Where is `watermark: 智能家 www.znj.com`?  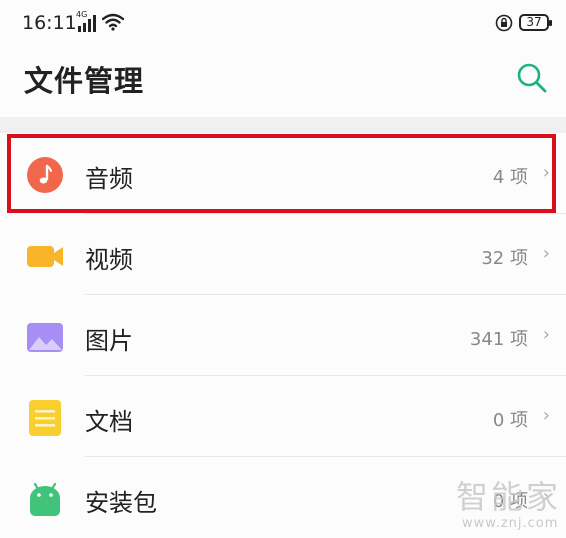 watermark: 智能家 www.znj.com is located at coordinates (508, 501).